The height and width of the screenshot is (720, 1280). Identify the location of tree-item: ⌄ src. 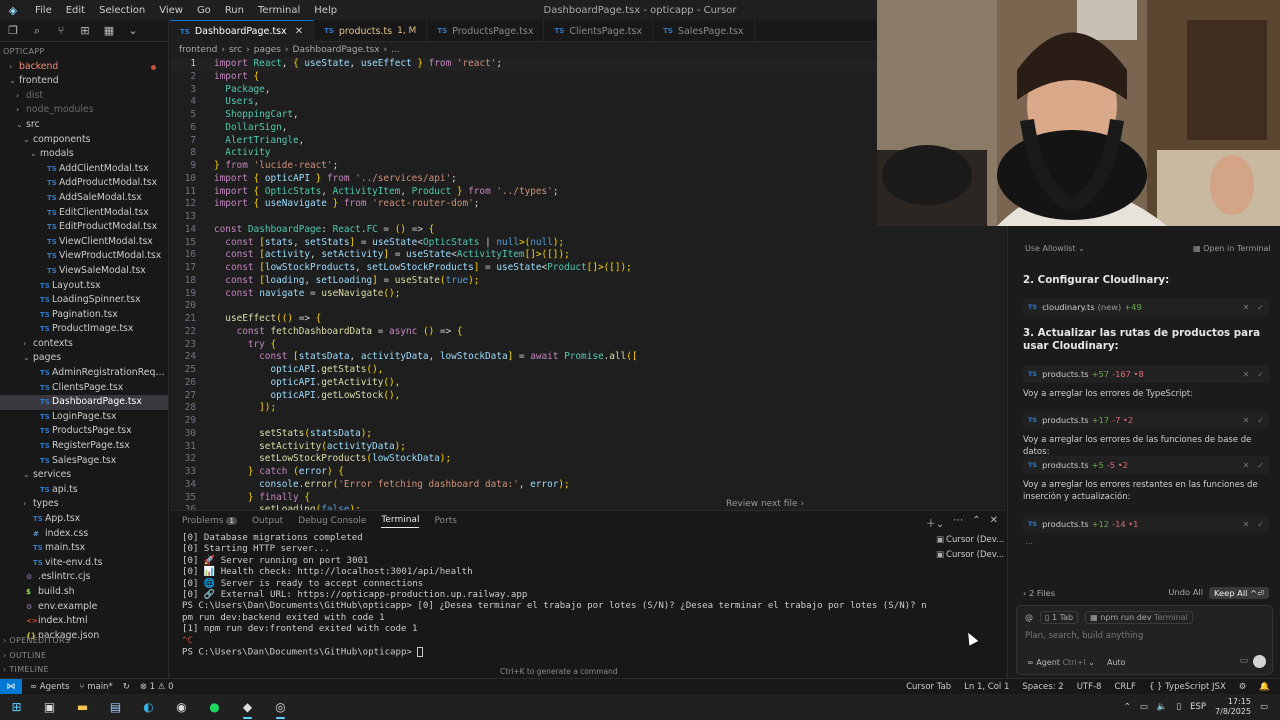
(84, 125).